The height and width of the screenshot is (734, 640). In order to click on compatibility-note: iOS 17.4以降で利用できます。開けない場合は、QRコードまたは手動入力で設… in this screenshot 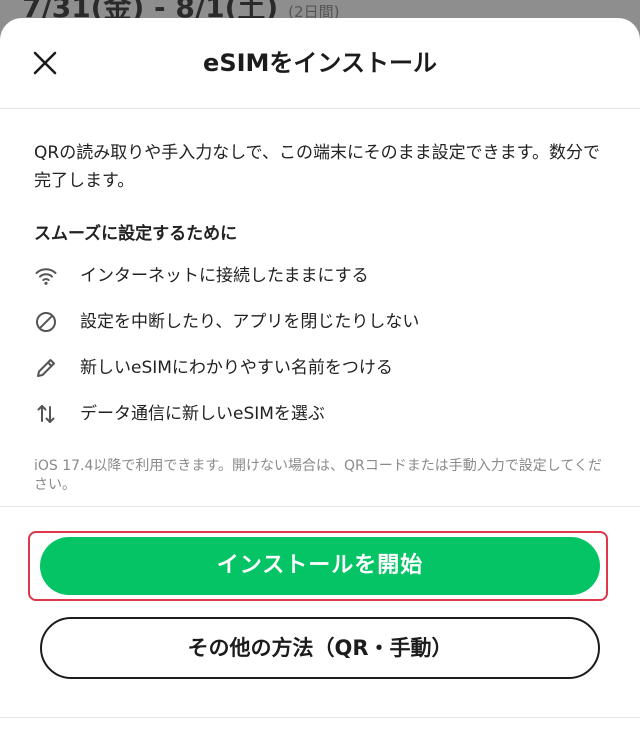, I will do `click(318, 475)`.